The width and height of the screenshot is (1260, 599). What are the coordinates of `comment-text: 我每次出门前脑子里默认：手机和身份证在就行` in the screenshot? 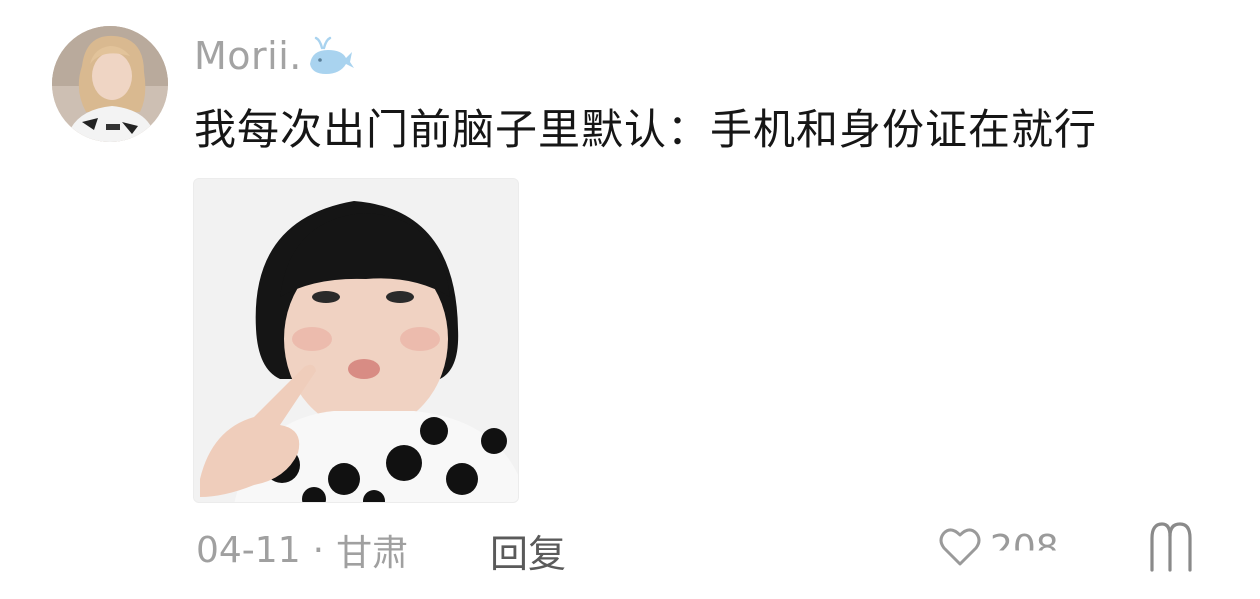 It's located at (646, 129).